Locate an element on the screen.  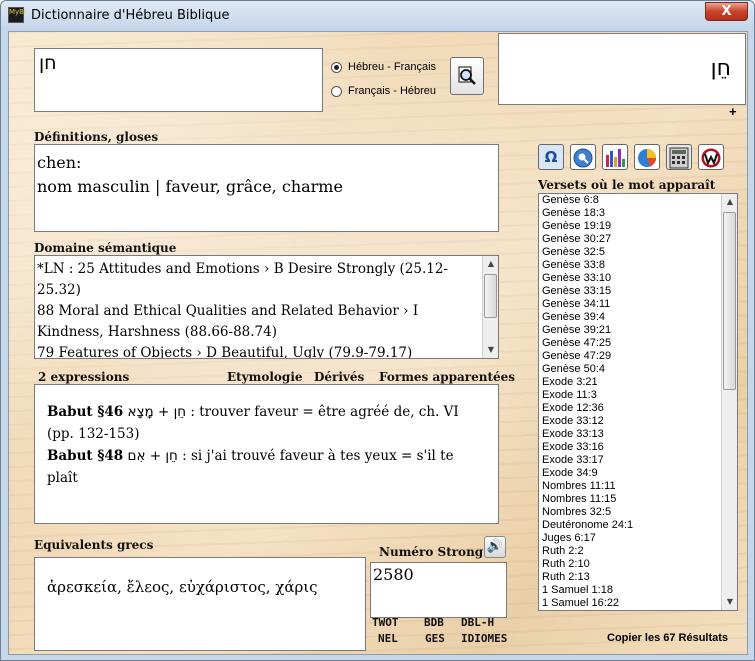
title-bar: MyBi Dictionnaire d'Hébreu Biblique X is located at coordinates (377, 16).